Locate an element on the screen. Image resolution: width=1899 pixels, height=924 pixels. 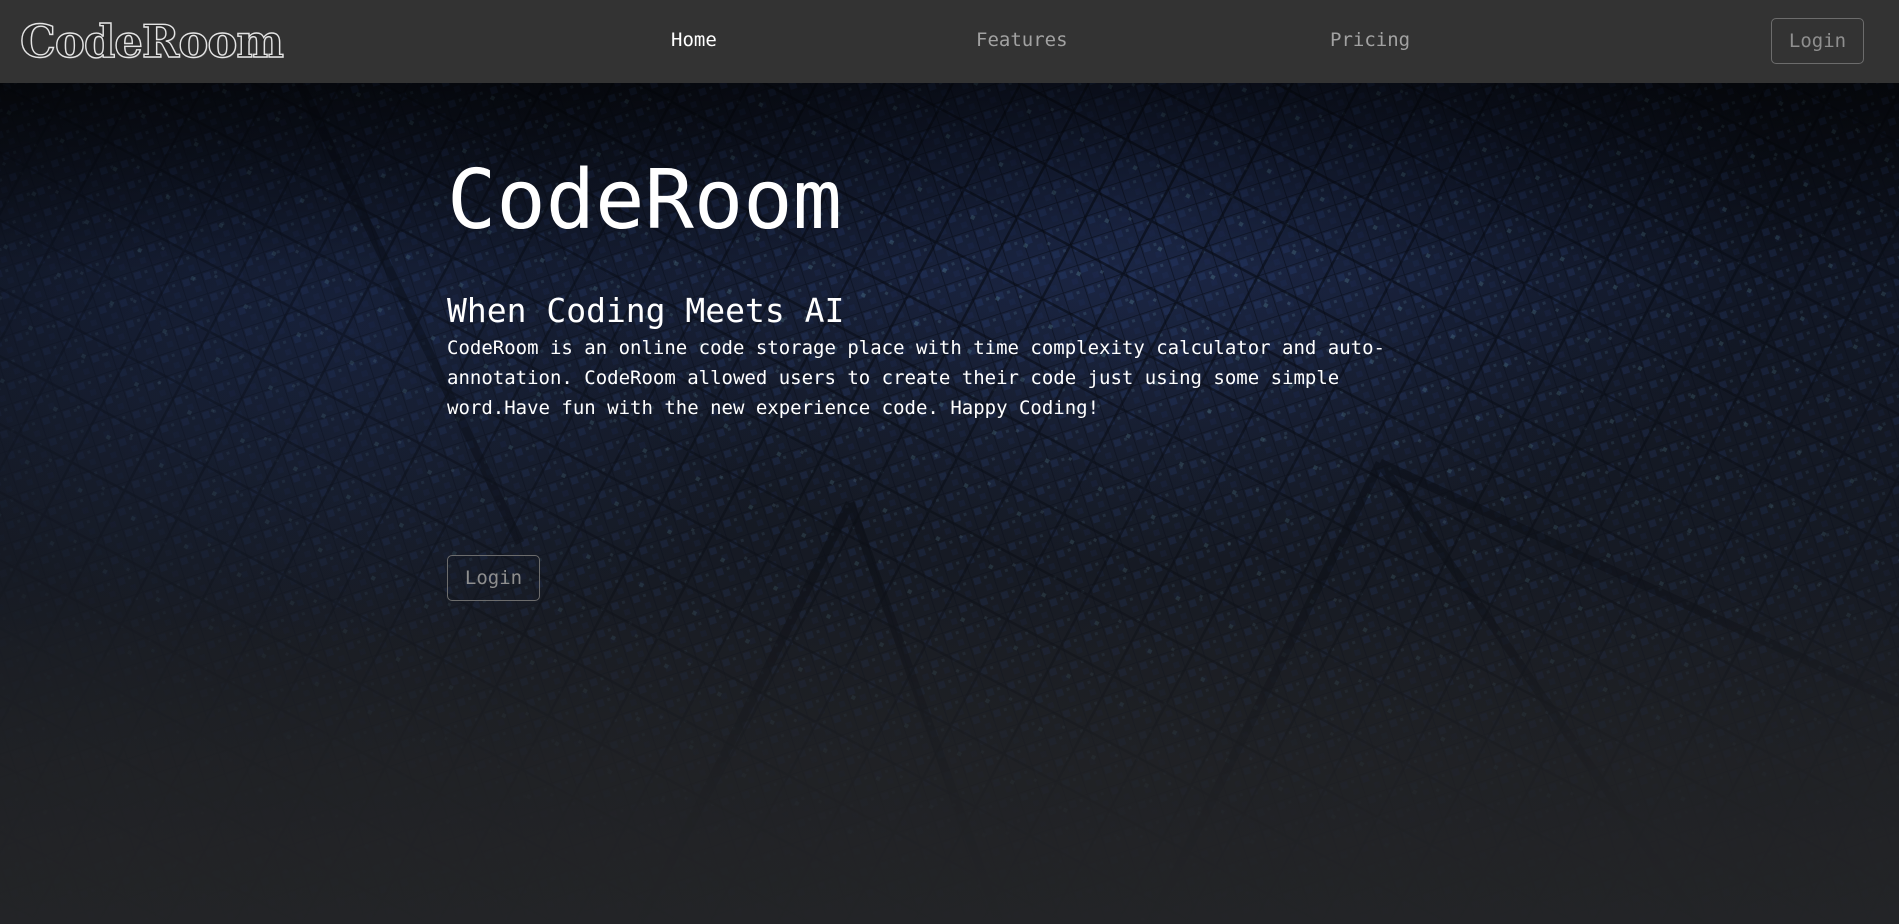
nav-pricing-link: Pricing is located at coordinates (1370, 40).